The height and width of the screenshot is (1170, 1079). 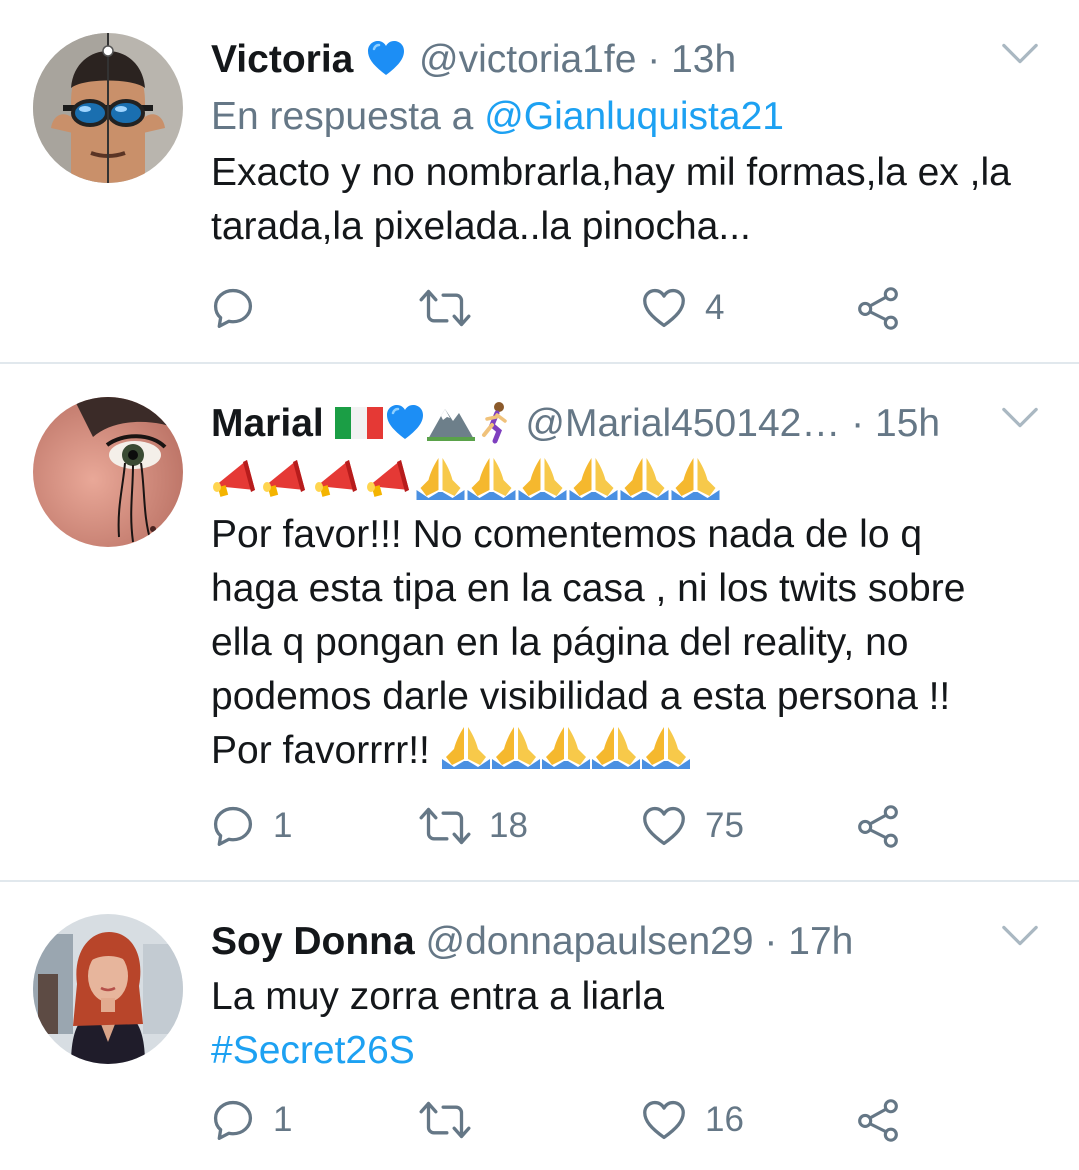 What do you see at coordinates (495, 423) in the screenshot?
I see `woman-running-icon` at bounding box center [495, 423].